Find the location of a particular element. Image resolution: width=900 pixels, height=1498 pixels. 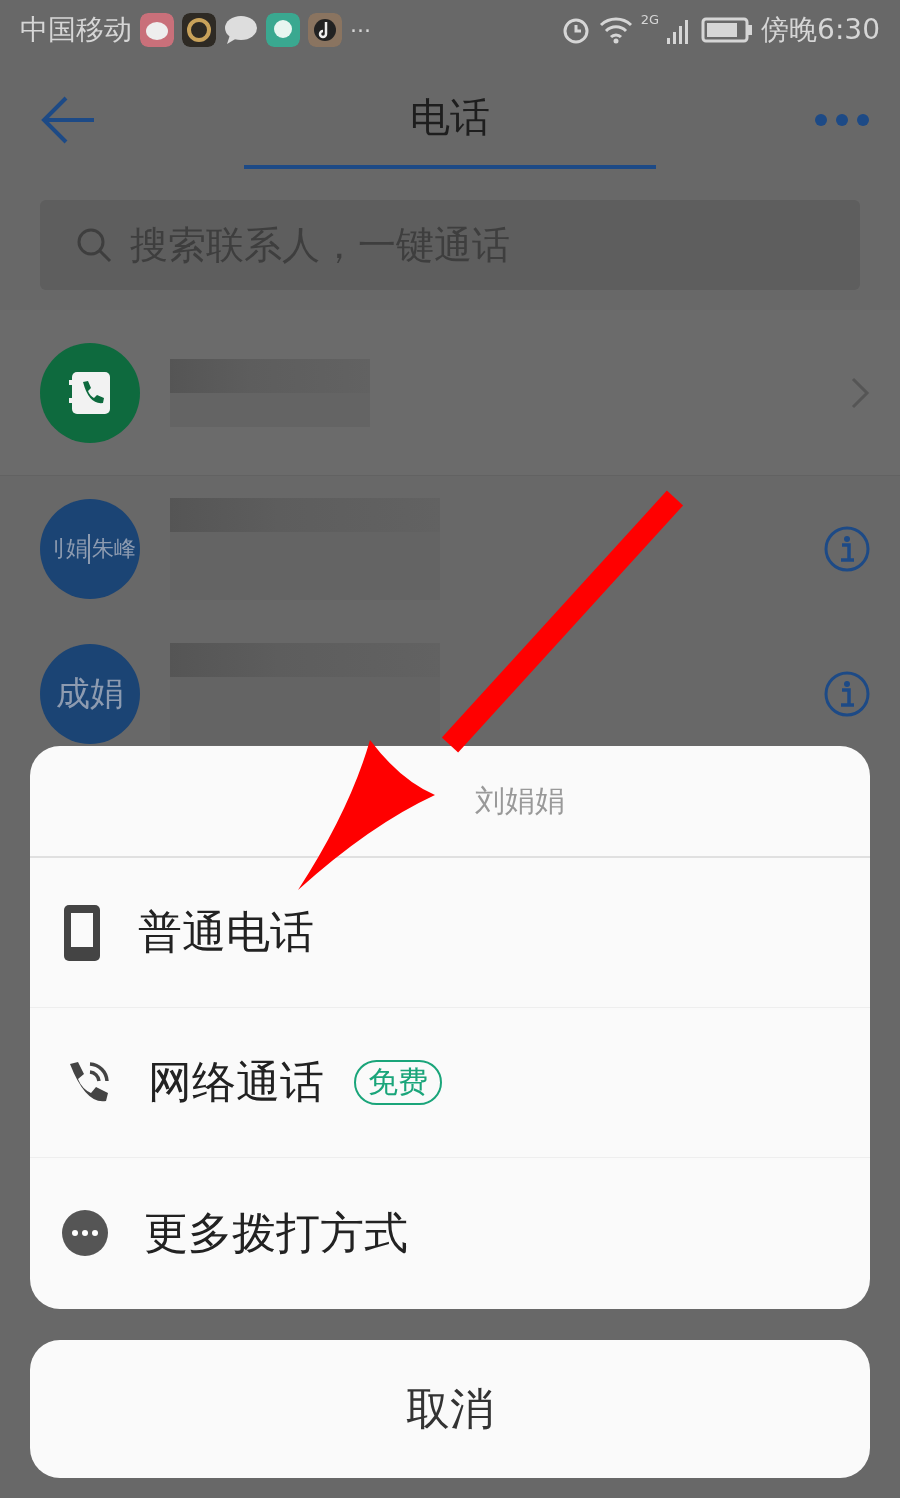

avatar-initials: 成娟 is located at coordinates (90, 693).